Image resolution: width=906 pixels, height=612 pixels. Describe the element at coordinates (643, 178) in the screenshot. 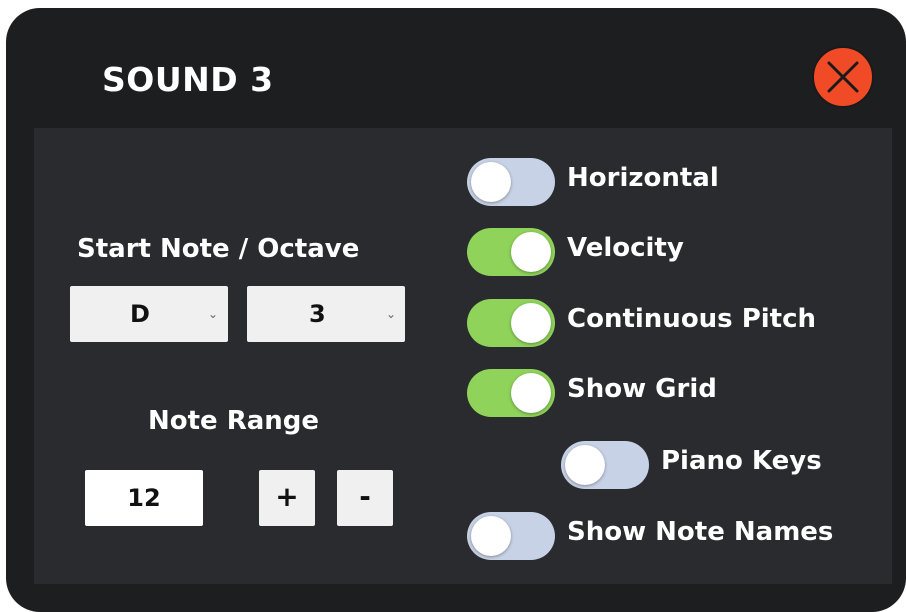

I see `horizontal-label: Horizontal` at that location.